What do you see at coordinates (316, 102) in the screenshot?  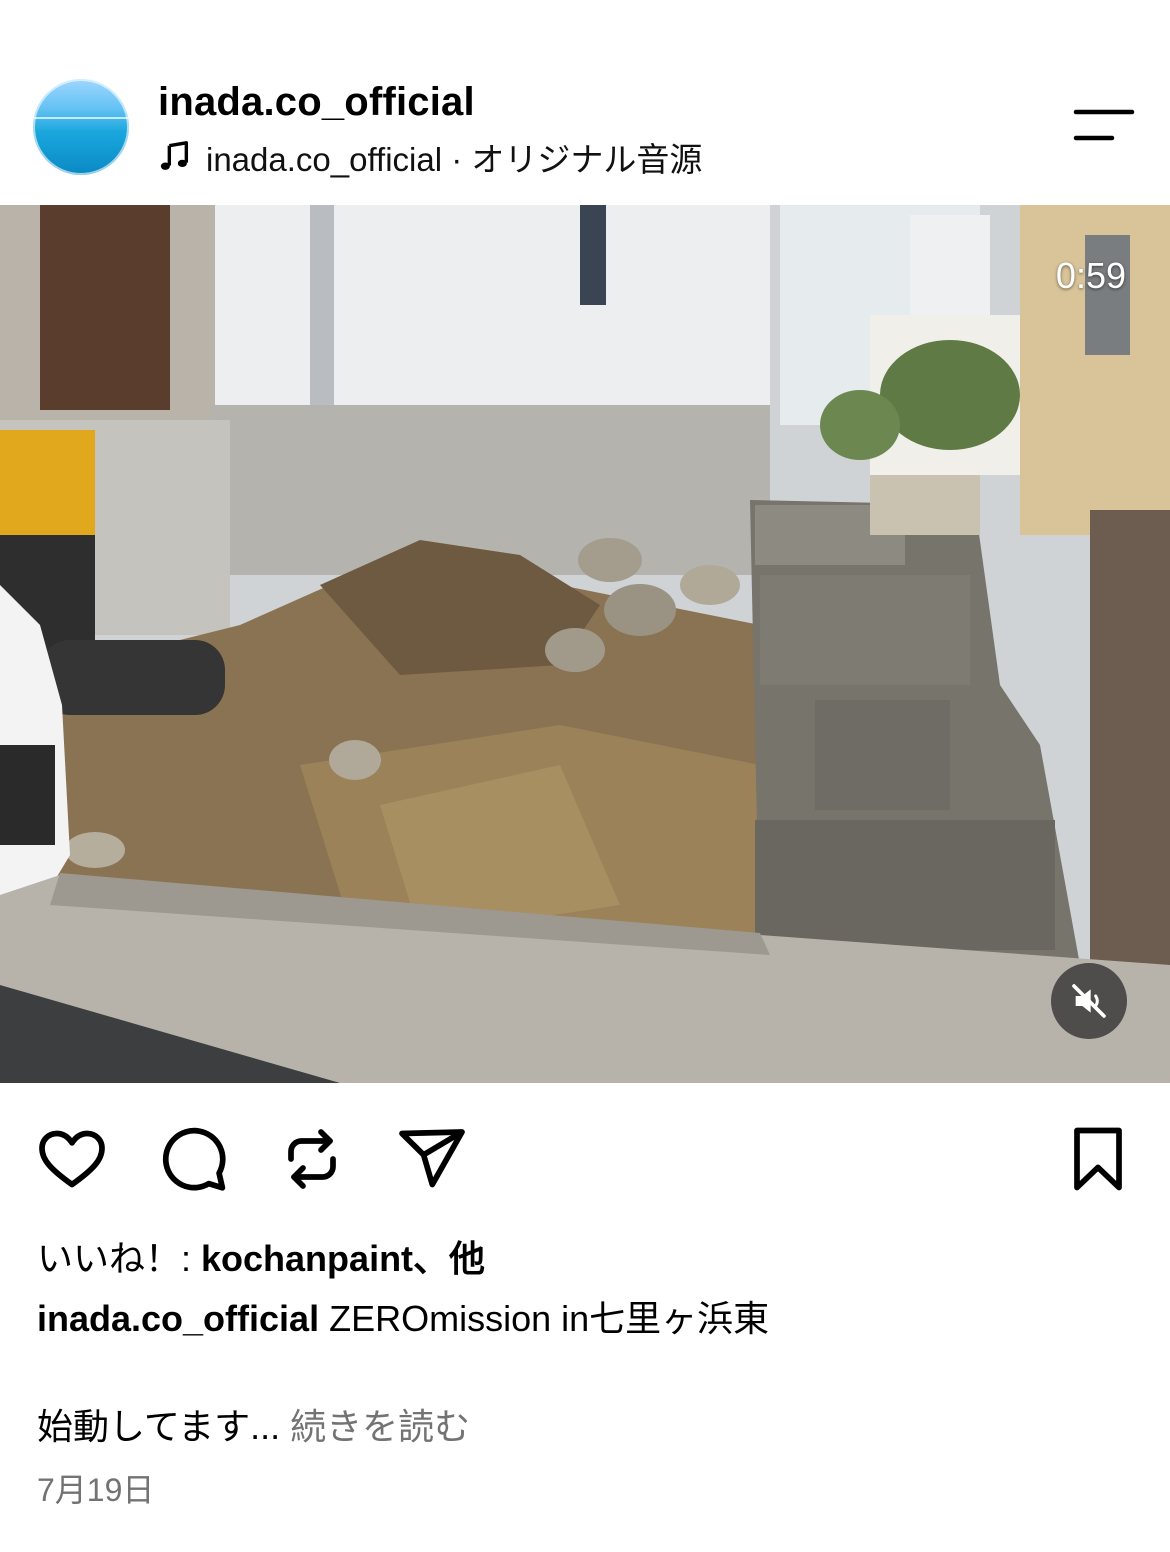 I see `post-username: inada.co_official` at bounding box center [316, 102].